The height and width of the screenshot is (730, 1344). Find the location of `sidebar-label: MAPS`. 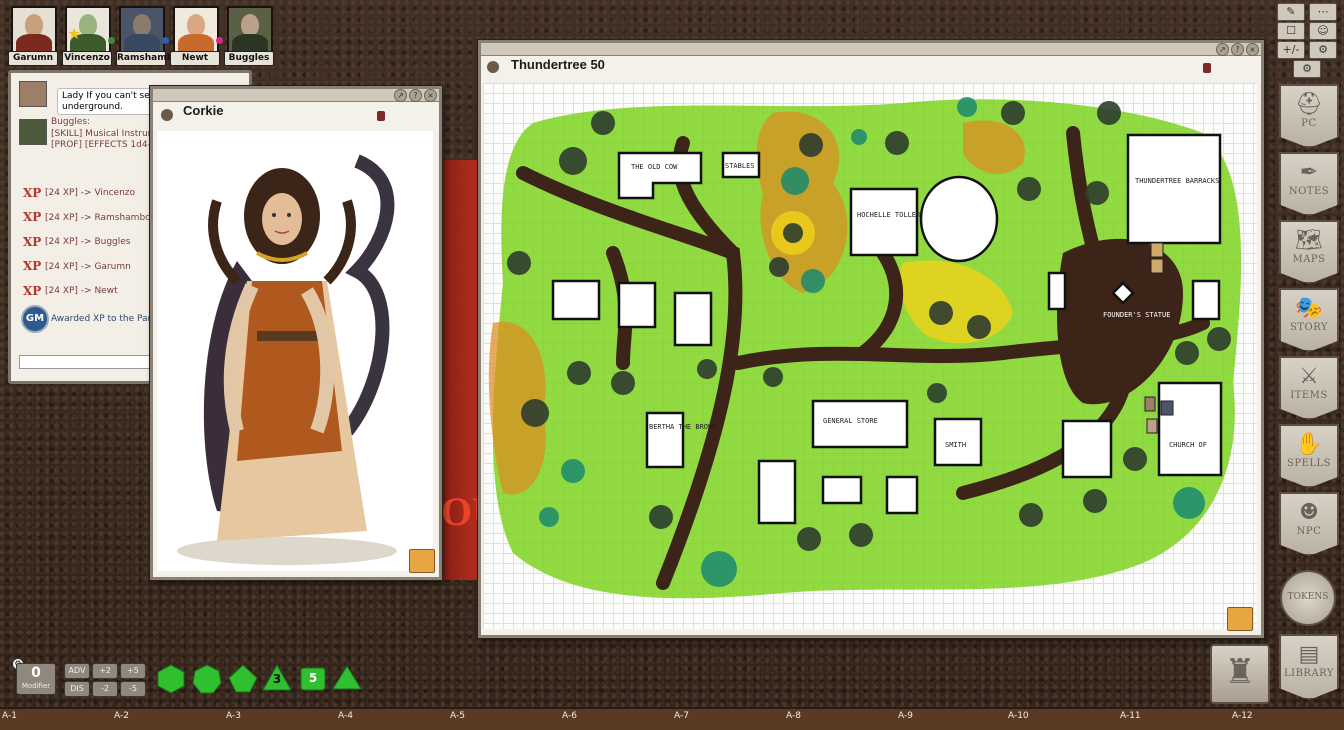

sidebar-label: MAPS is located at coordinates (1309, 259).